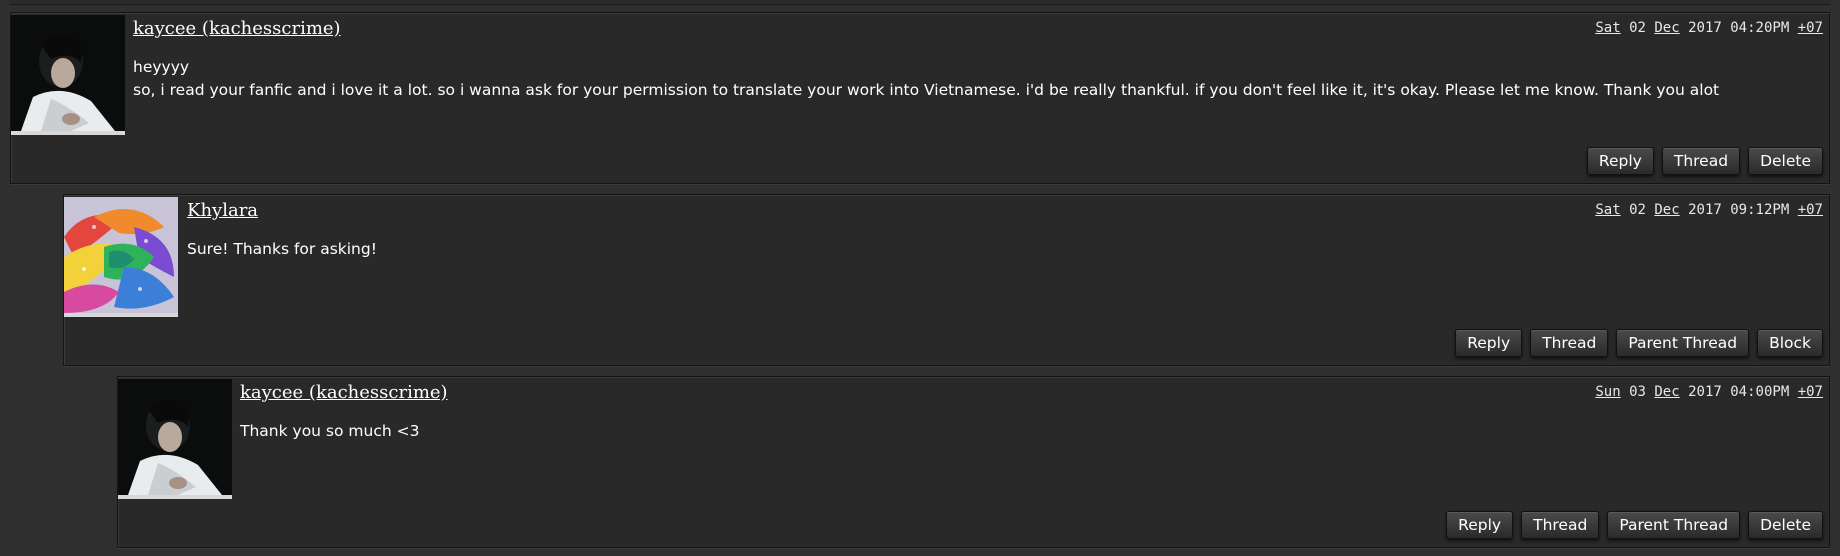 This screenshot has width=1840, height=556. Describe the element at coordinates (1739, 392) in the screenshot. I see `date-year-time: 2017 04:00PM` at that location.